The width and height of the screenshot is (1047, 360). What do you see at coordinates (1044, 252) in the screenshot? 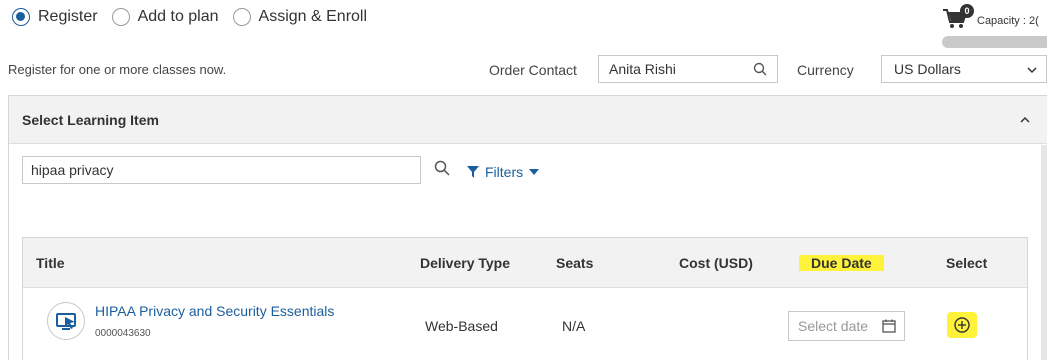
I see `scrollbar` at bounding box center [1044, 252].